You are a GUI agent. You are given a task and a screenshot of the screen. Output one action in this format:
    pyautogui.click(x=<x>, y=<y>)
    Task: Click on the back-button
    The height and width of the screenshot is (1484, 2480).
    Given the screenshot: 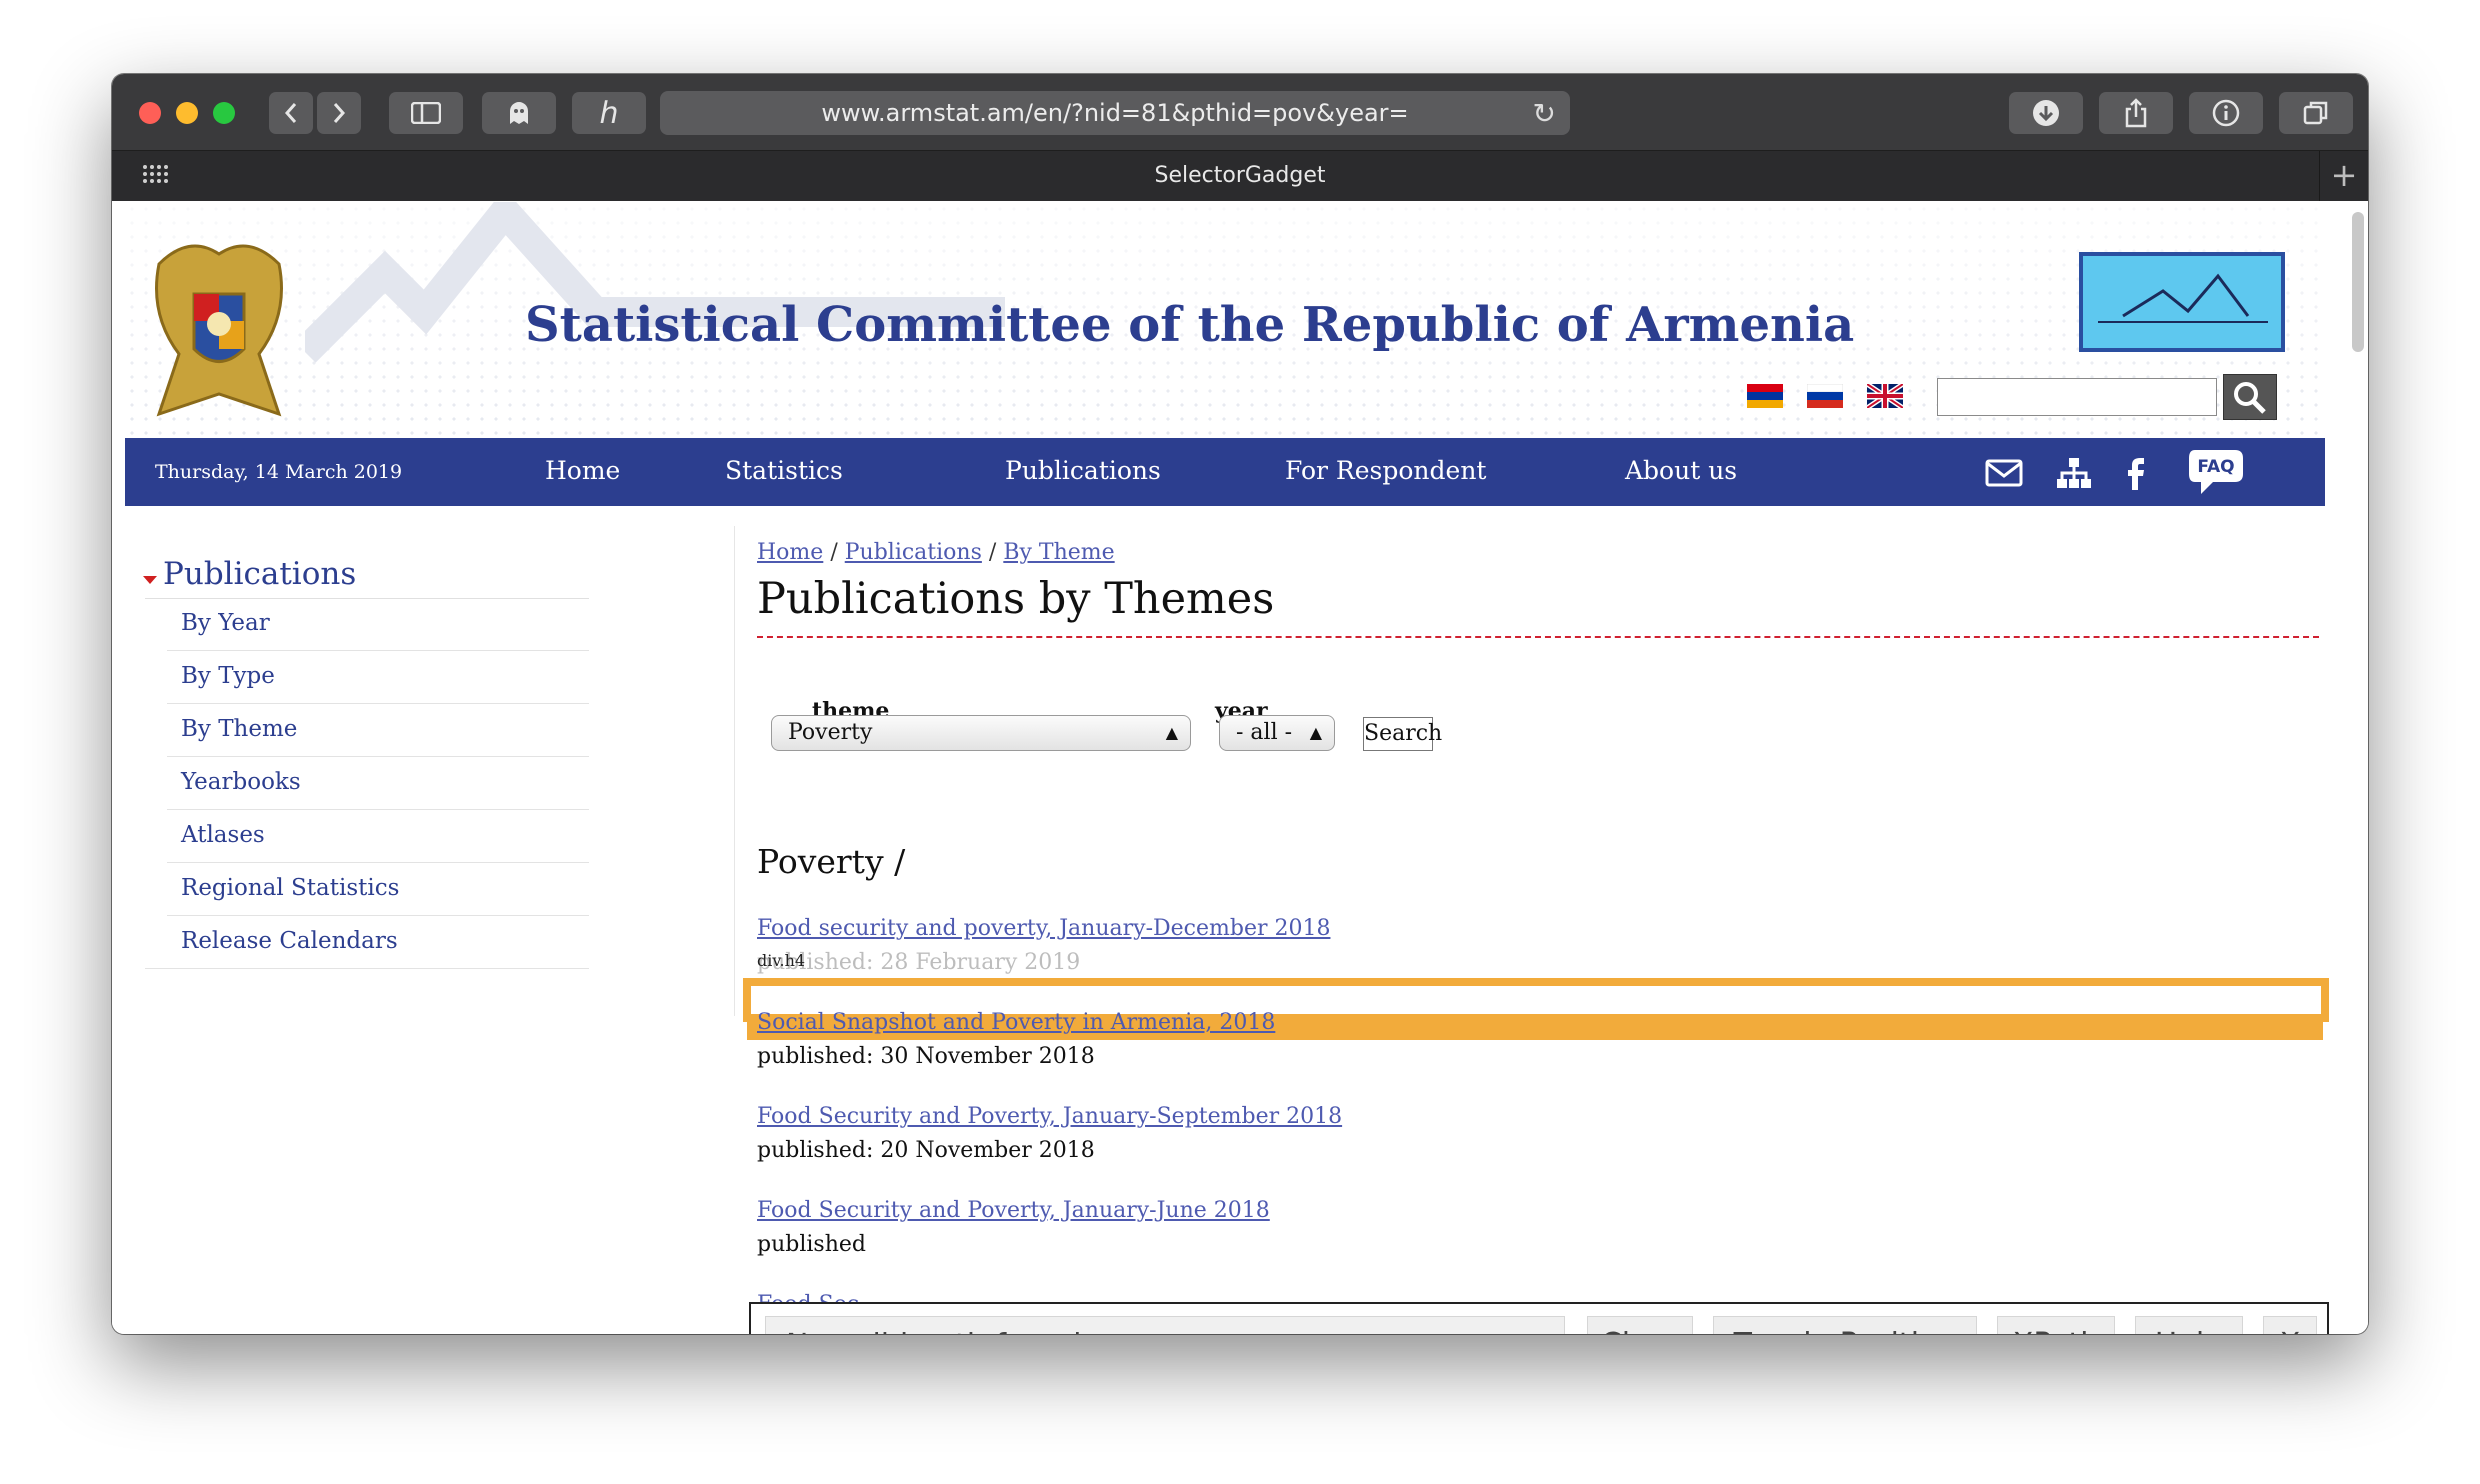 What is the action you would take?
    pyautogui.click(x=291, y=113)
    